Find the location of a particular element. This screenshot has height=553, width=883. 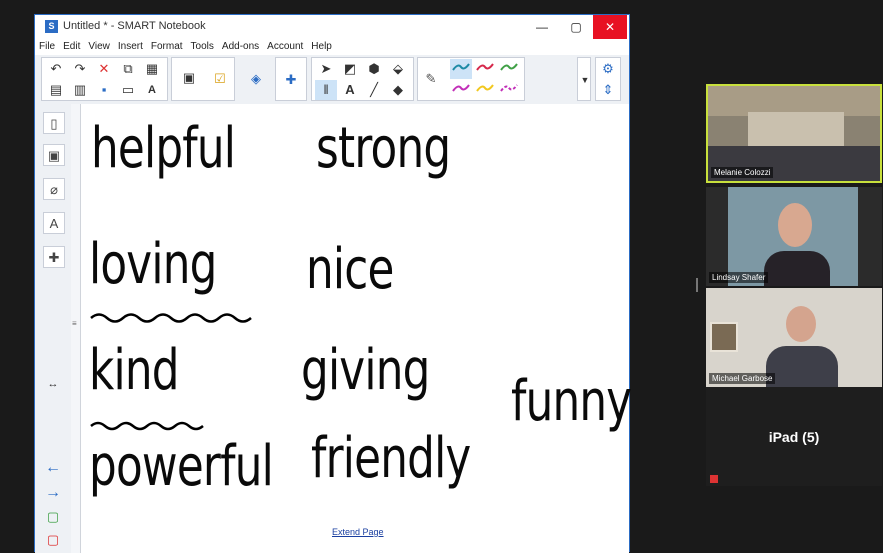

gear-icon: ⚙ is located at coordinates (608, 69).